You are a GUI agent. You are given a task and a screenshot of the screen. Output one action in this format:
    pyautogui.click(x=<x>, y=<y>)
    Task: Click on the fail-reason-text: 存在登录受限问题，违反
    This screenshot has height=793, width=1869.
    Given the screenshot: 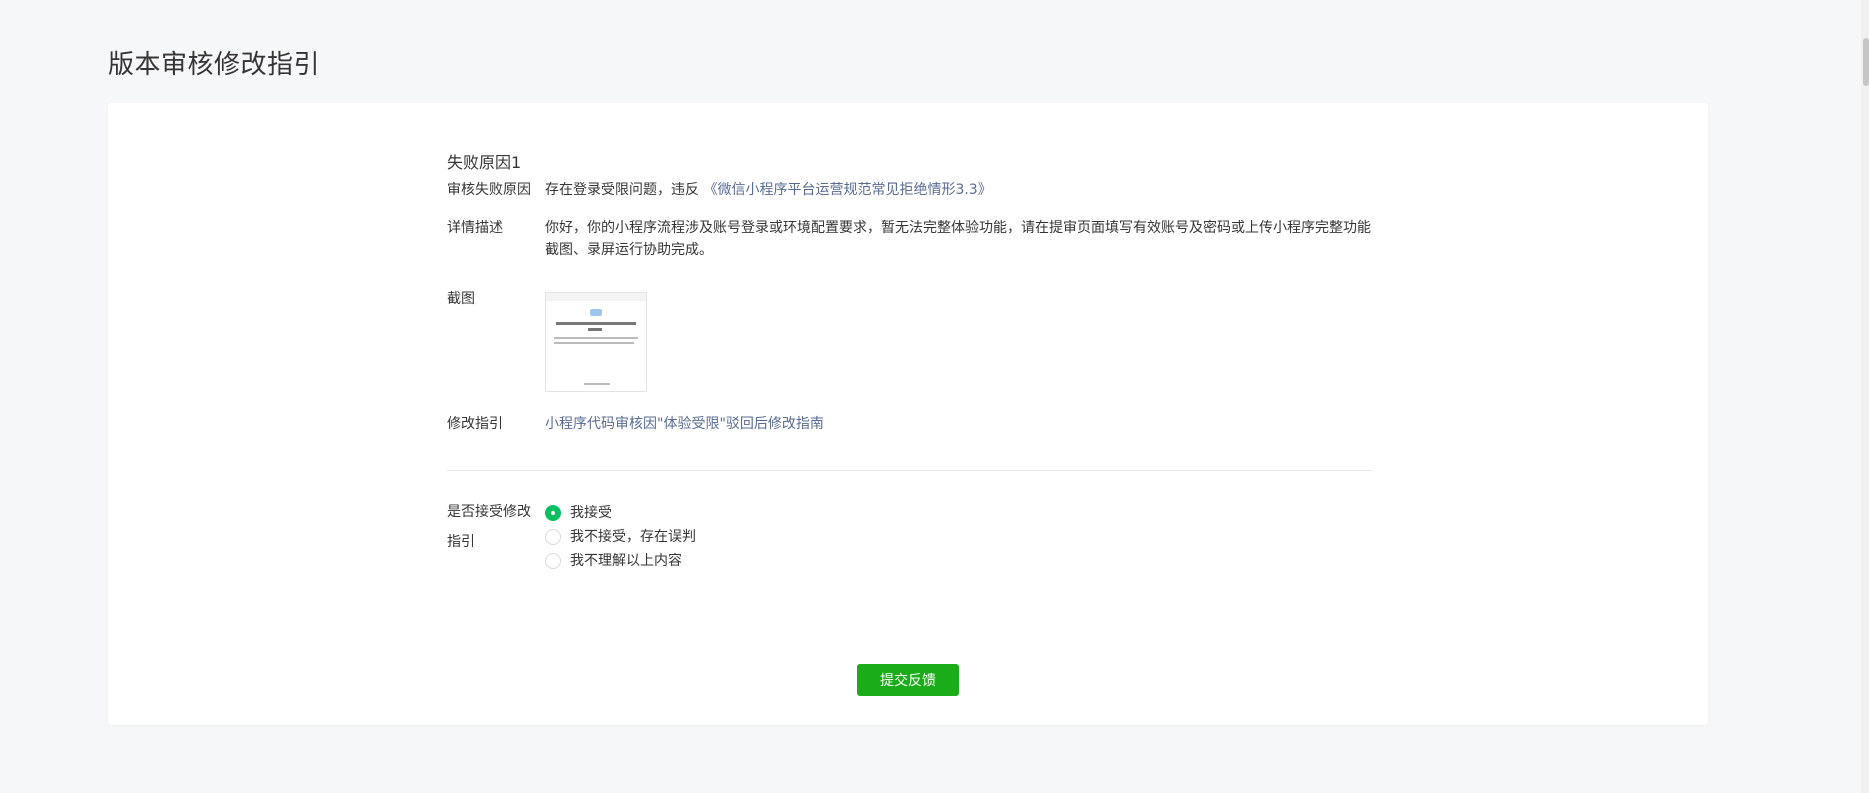 What is the action you would take?
    pyautogui.click(x=622, y=190)
    